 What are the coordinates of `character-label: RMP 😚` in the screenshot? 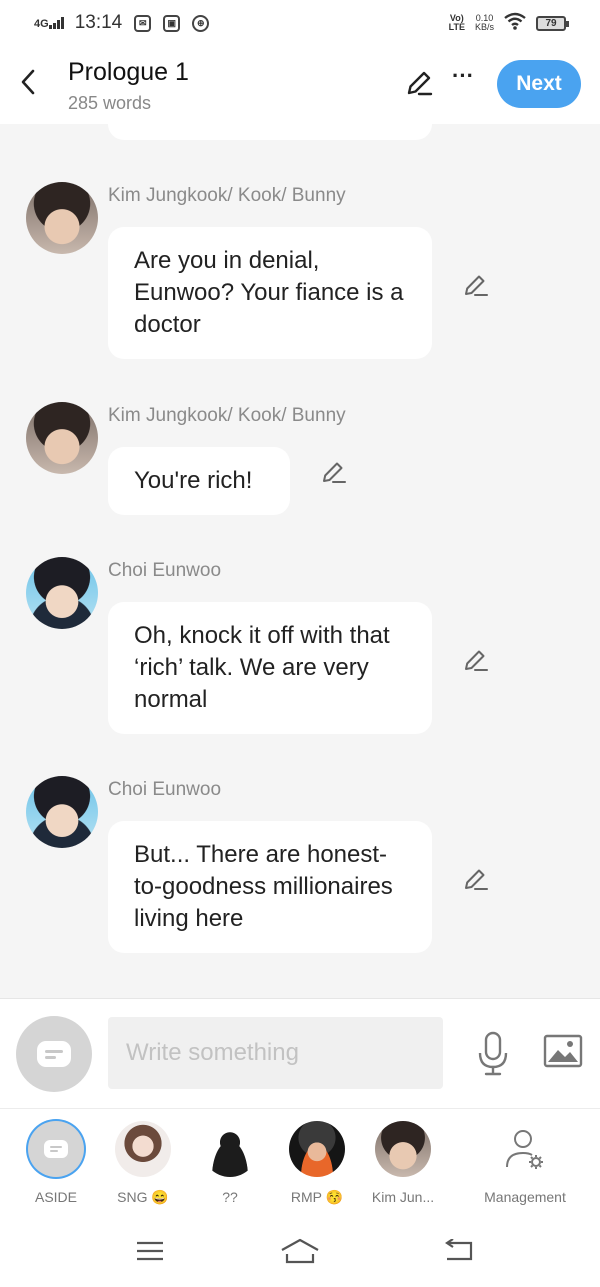 It's located at (317, 1197).